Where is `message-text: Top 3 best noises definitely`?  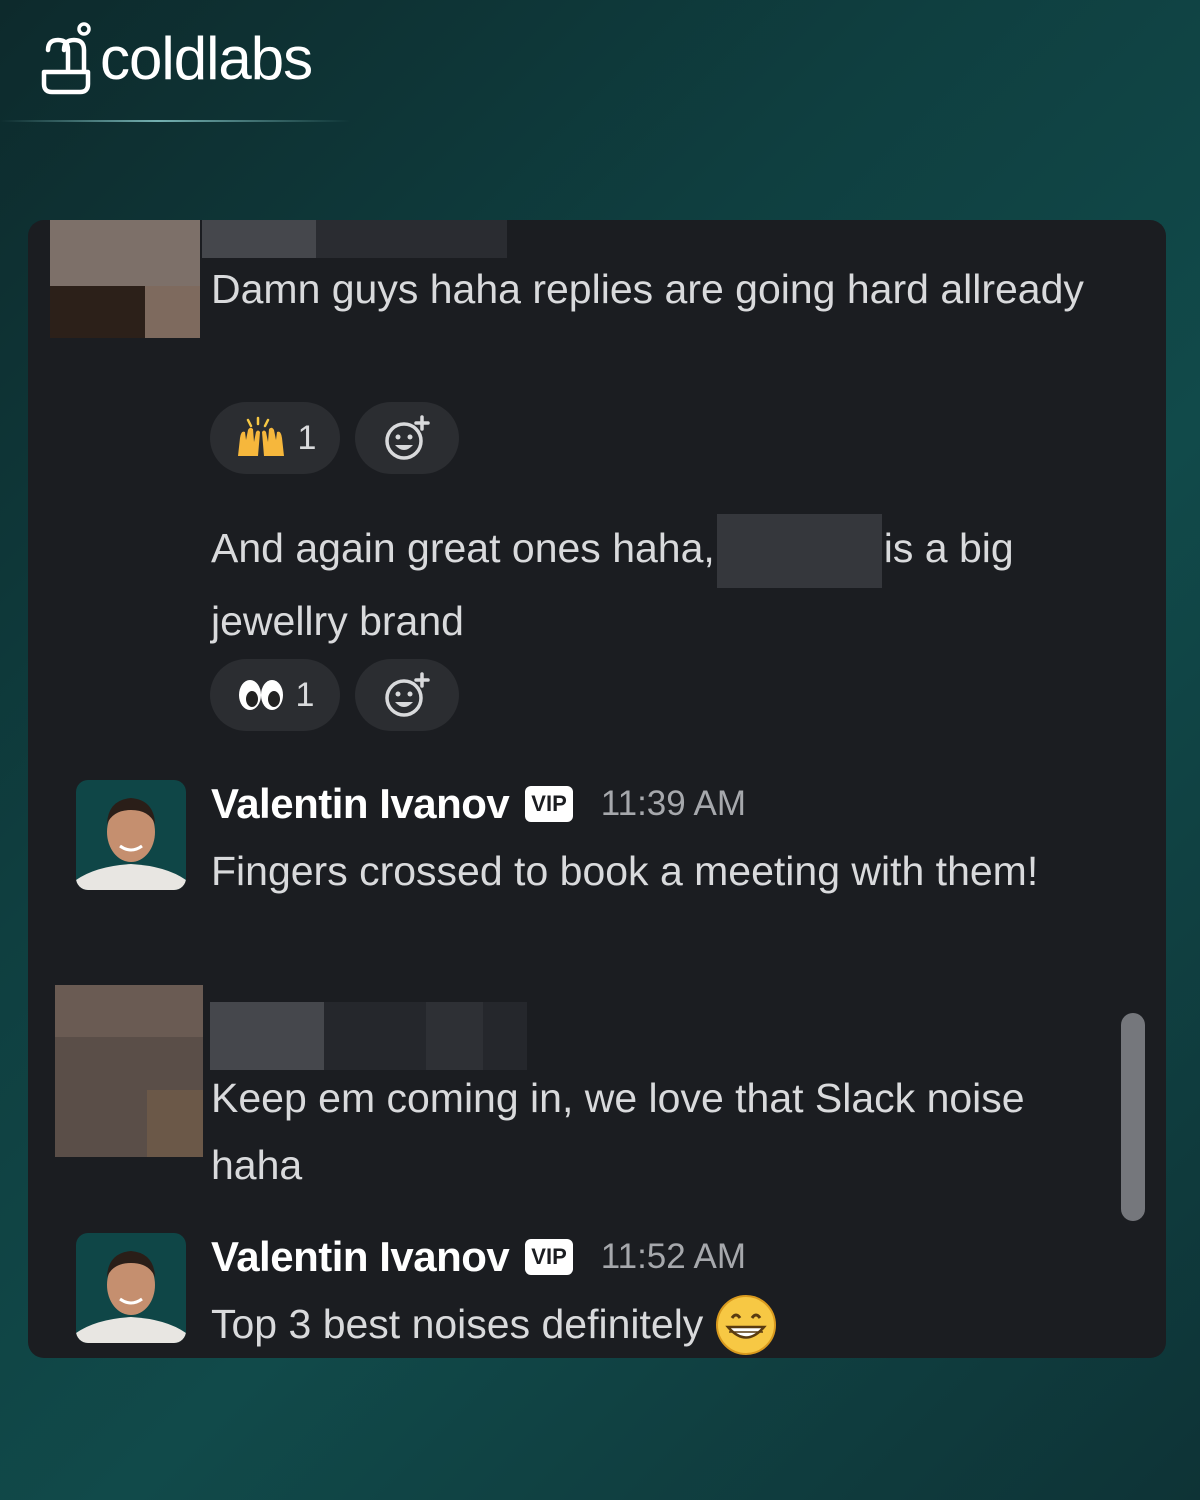 message-text: Top 3 best noises definitely is located at coordinates (661, 1324).